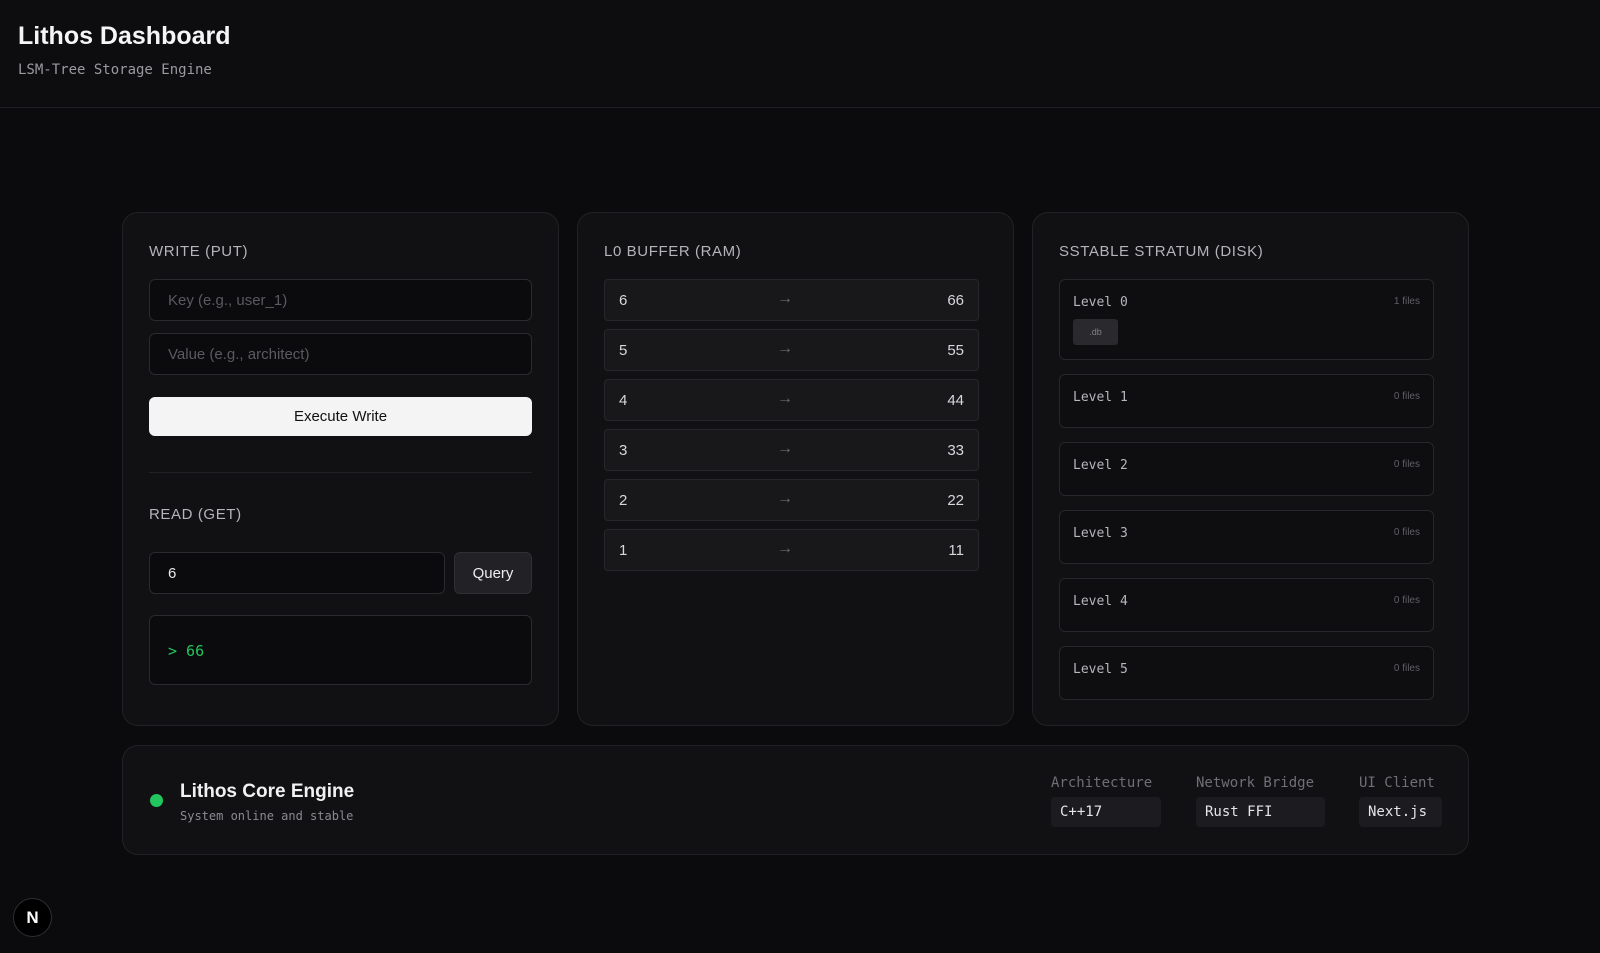  I want to click on level-file-count: 1 files, so click(1406, 301).